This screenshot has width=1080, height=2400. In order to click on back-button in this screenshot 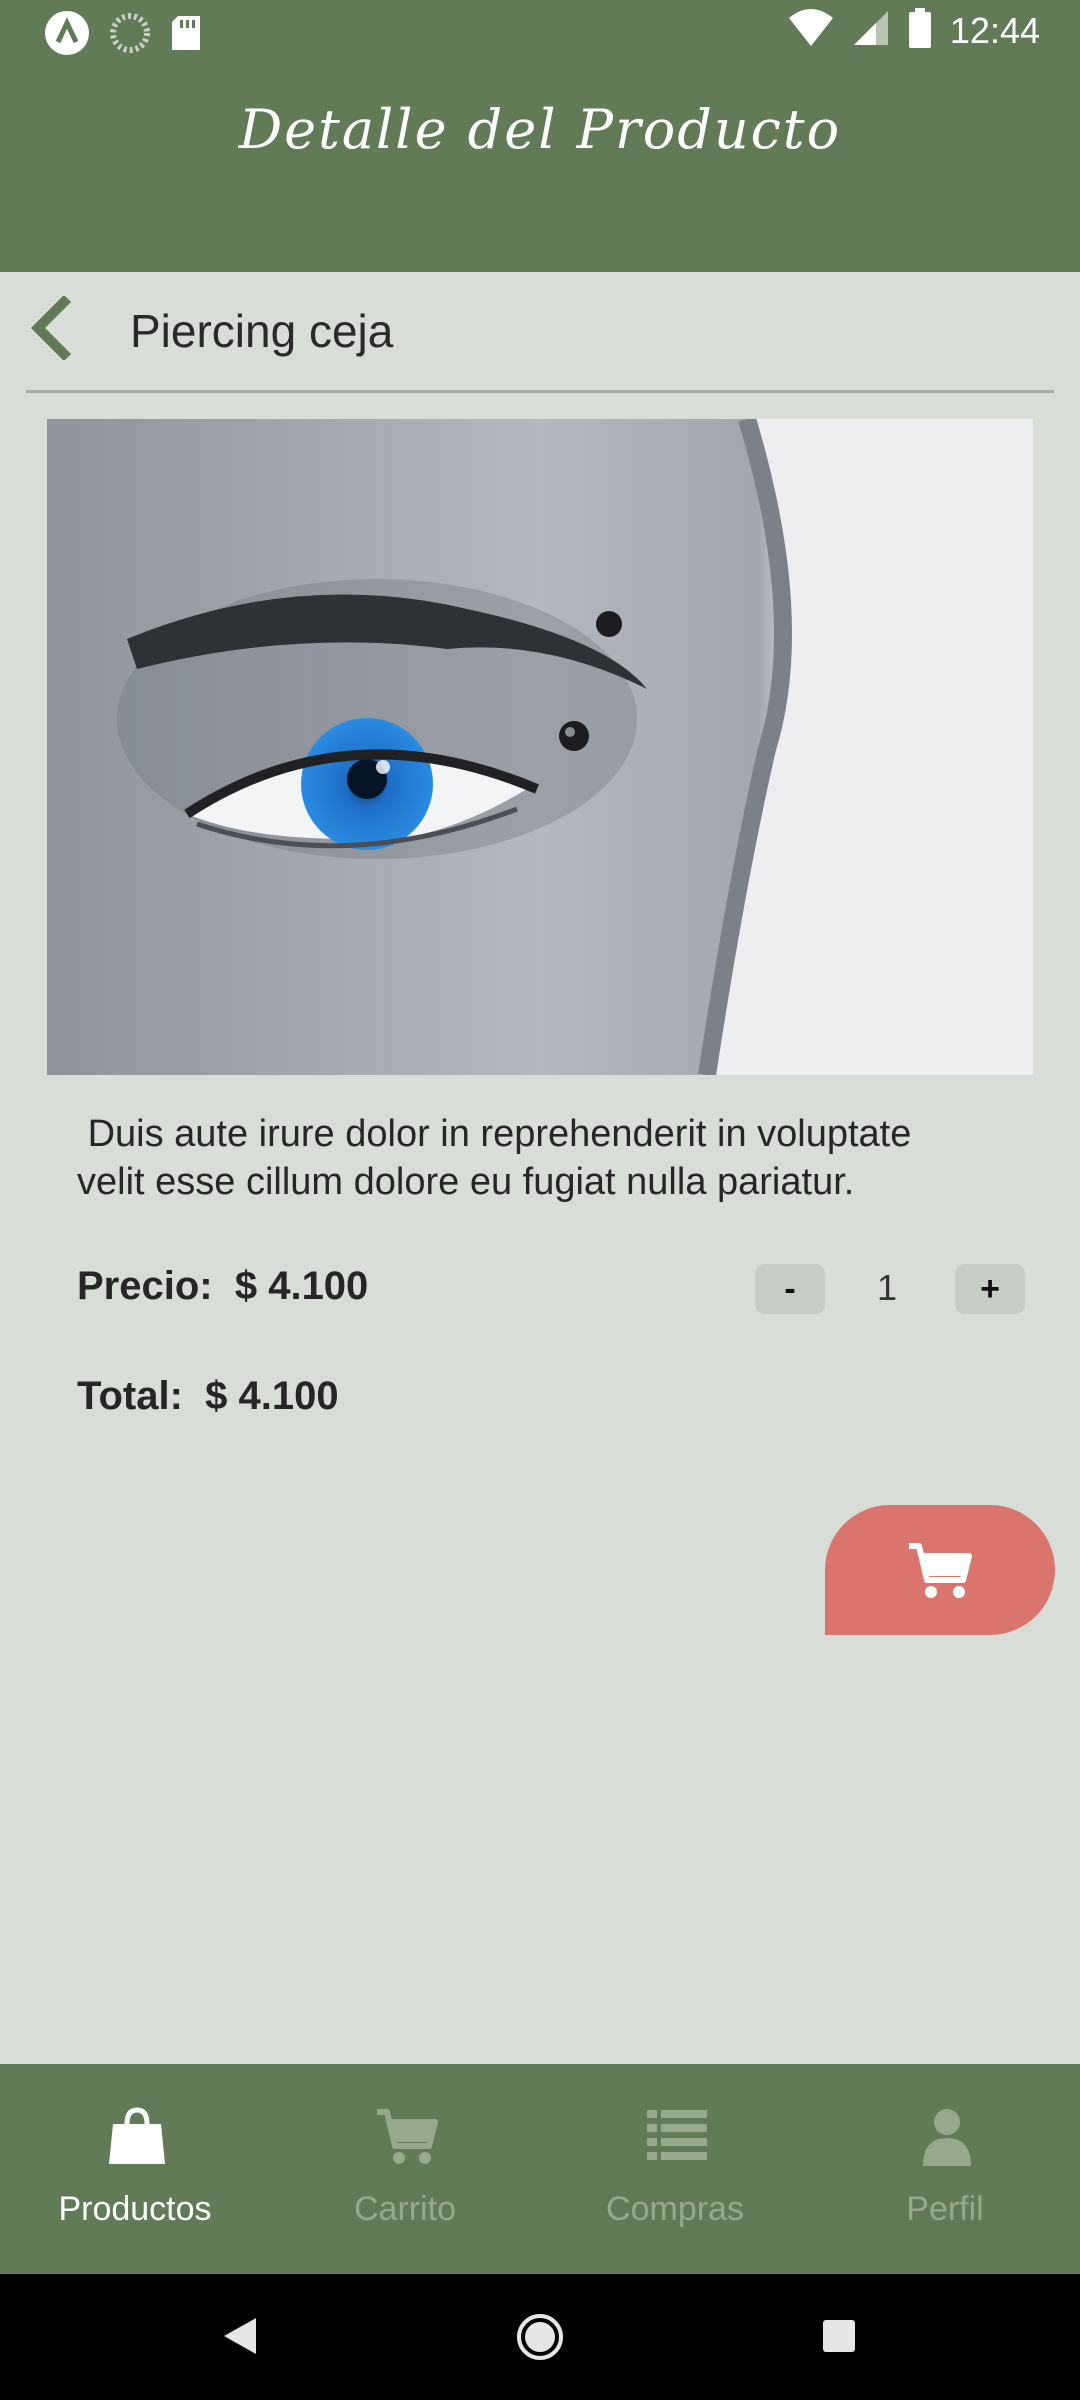, I will do `click(54, 328)`.